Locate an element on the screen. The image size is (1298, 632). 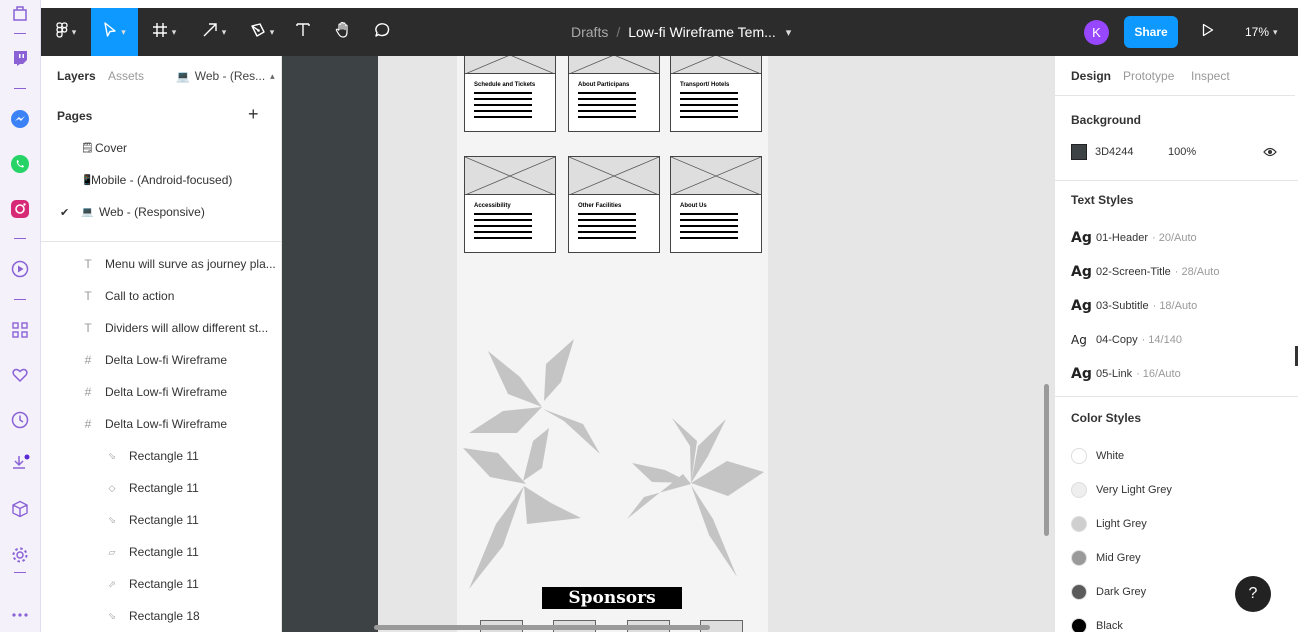
text-style-item: Ag 02-Screen-Title · 28/Auto is located at coordinates (1145, 272).